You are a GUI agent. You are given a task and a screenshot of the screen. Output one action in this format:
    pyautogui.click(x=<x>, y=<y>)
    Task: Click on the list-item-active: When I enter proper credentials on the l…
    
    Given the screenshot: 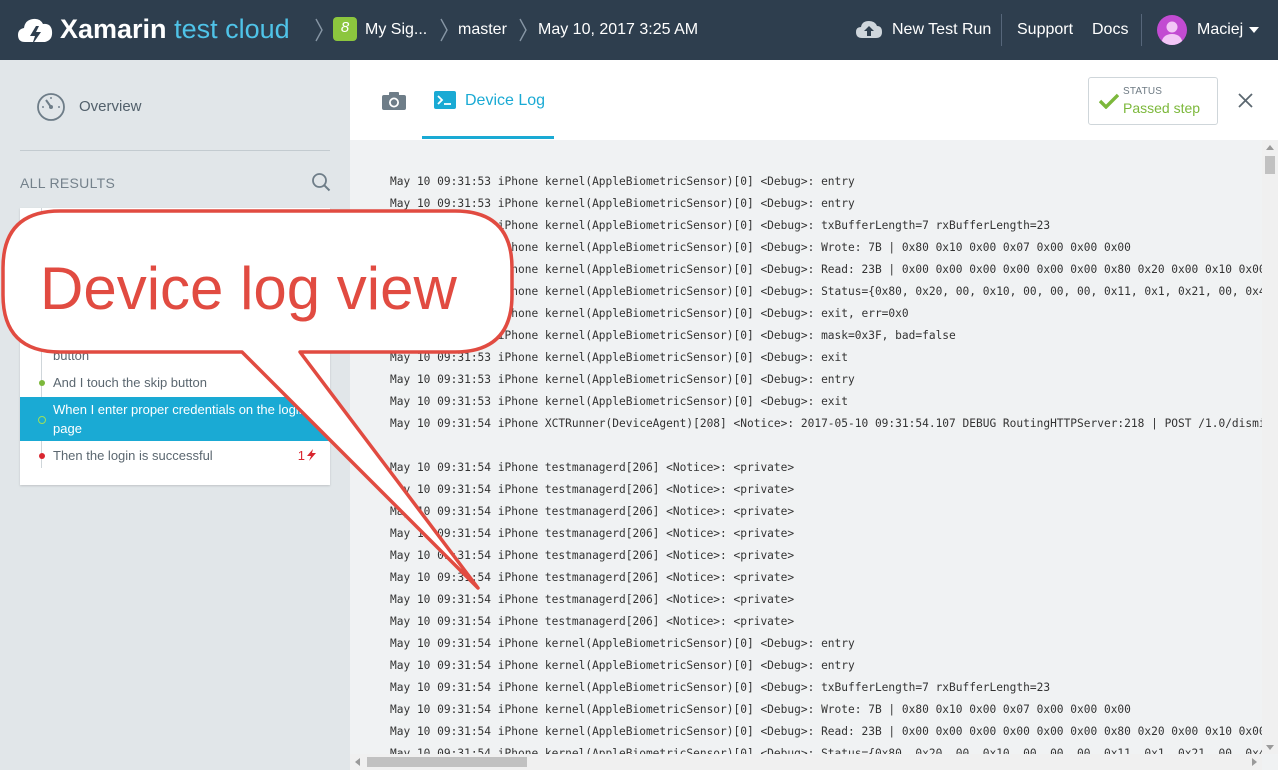 What is the action you would take?
    pyautogui.click(x=175, y=419)
    